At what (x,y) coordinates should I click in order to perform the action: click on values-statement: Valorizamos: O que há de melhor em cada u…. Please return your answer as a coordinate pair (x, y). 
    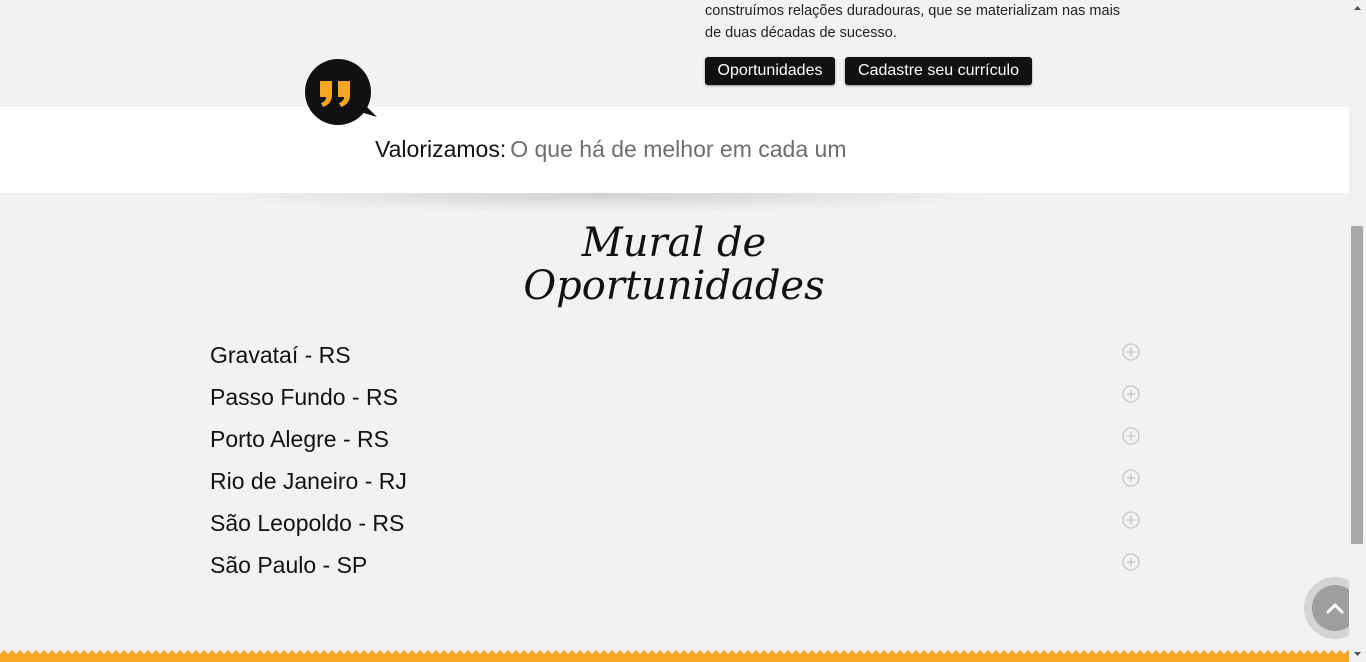
    Looking at the image, I should click on (610, 149).